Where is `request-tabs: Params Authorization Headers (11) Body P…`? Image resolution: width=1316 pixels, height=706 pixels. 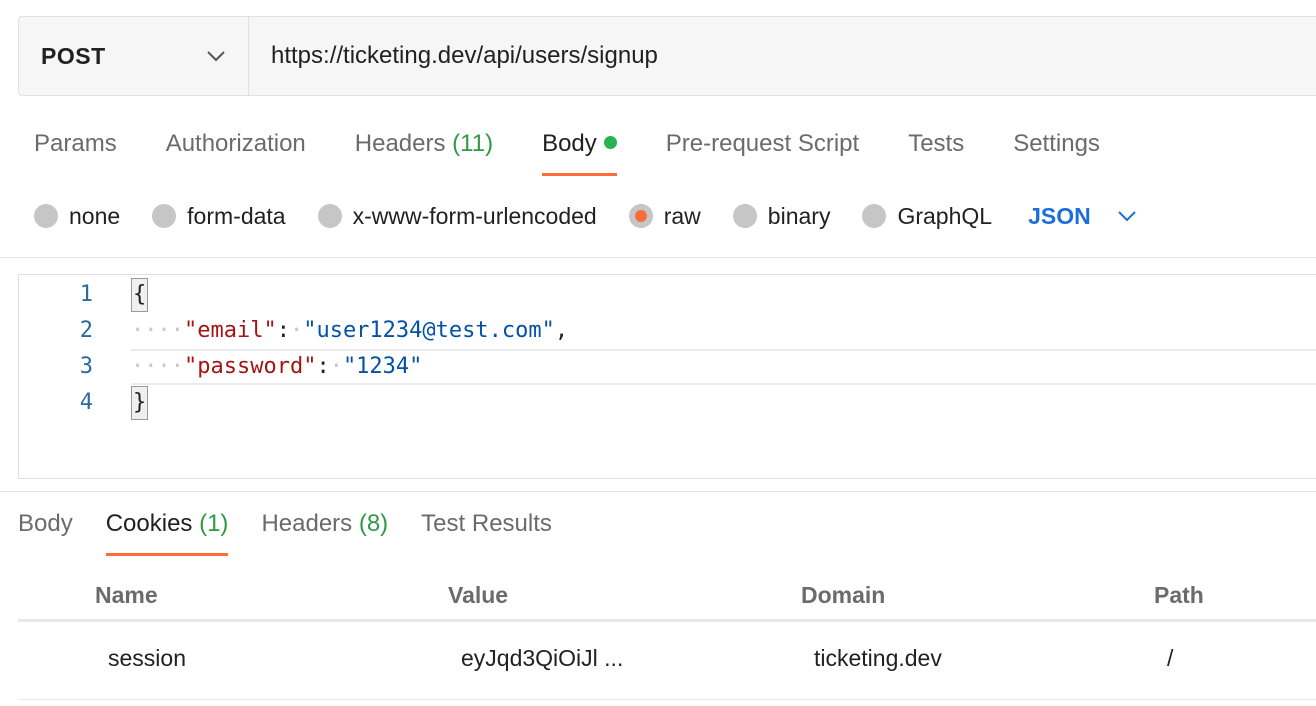 request-tabs: Params Authorization Headers (11) Body P… is located at coordinates (591, 152).